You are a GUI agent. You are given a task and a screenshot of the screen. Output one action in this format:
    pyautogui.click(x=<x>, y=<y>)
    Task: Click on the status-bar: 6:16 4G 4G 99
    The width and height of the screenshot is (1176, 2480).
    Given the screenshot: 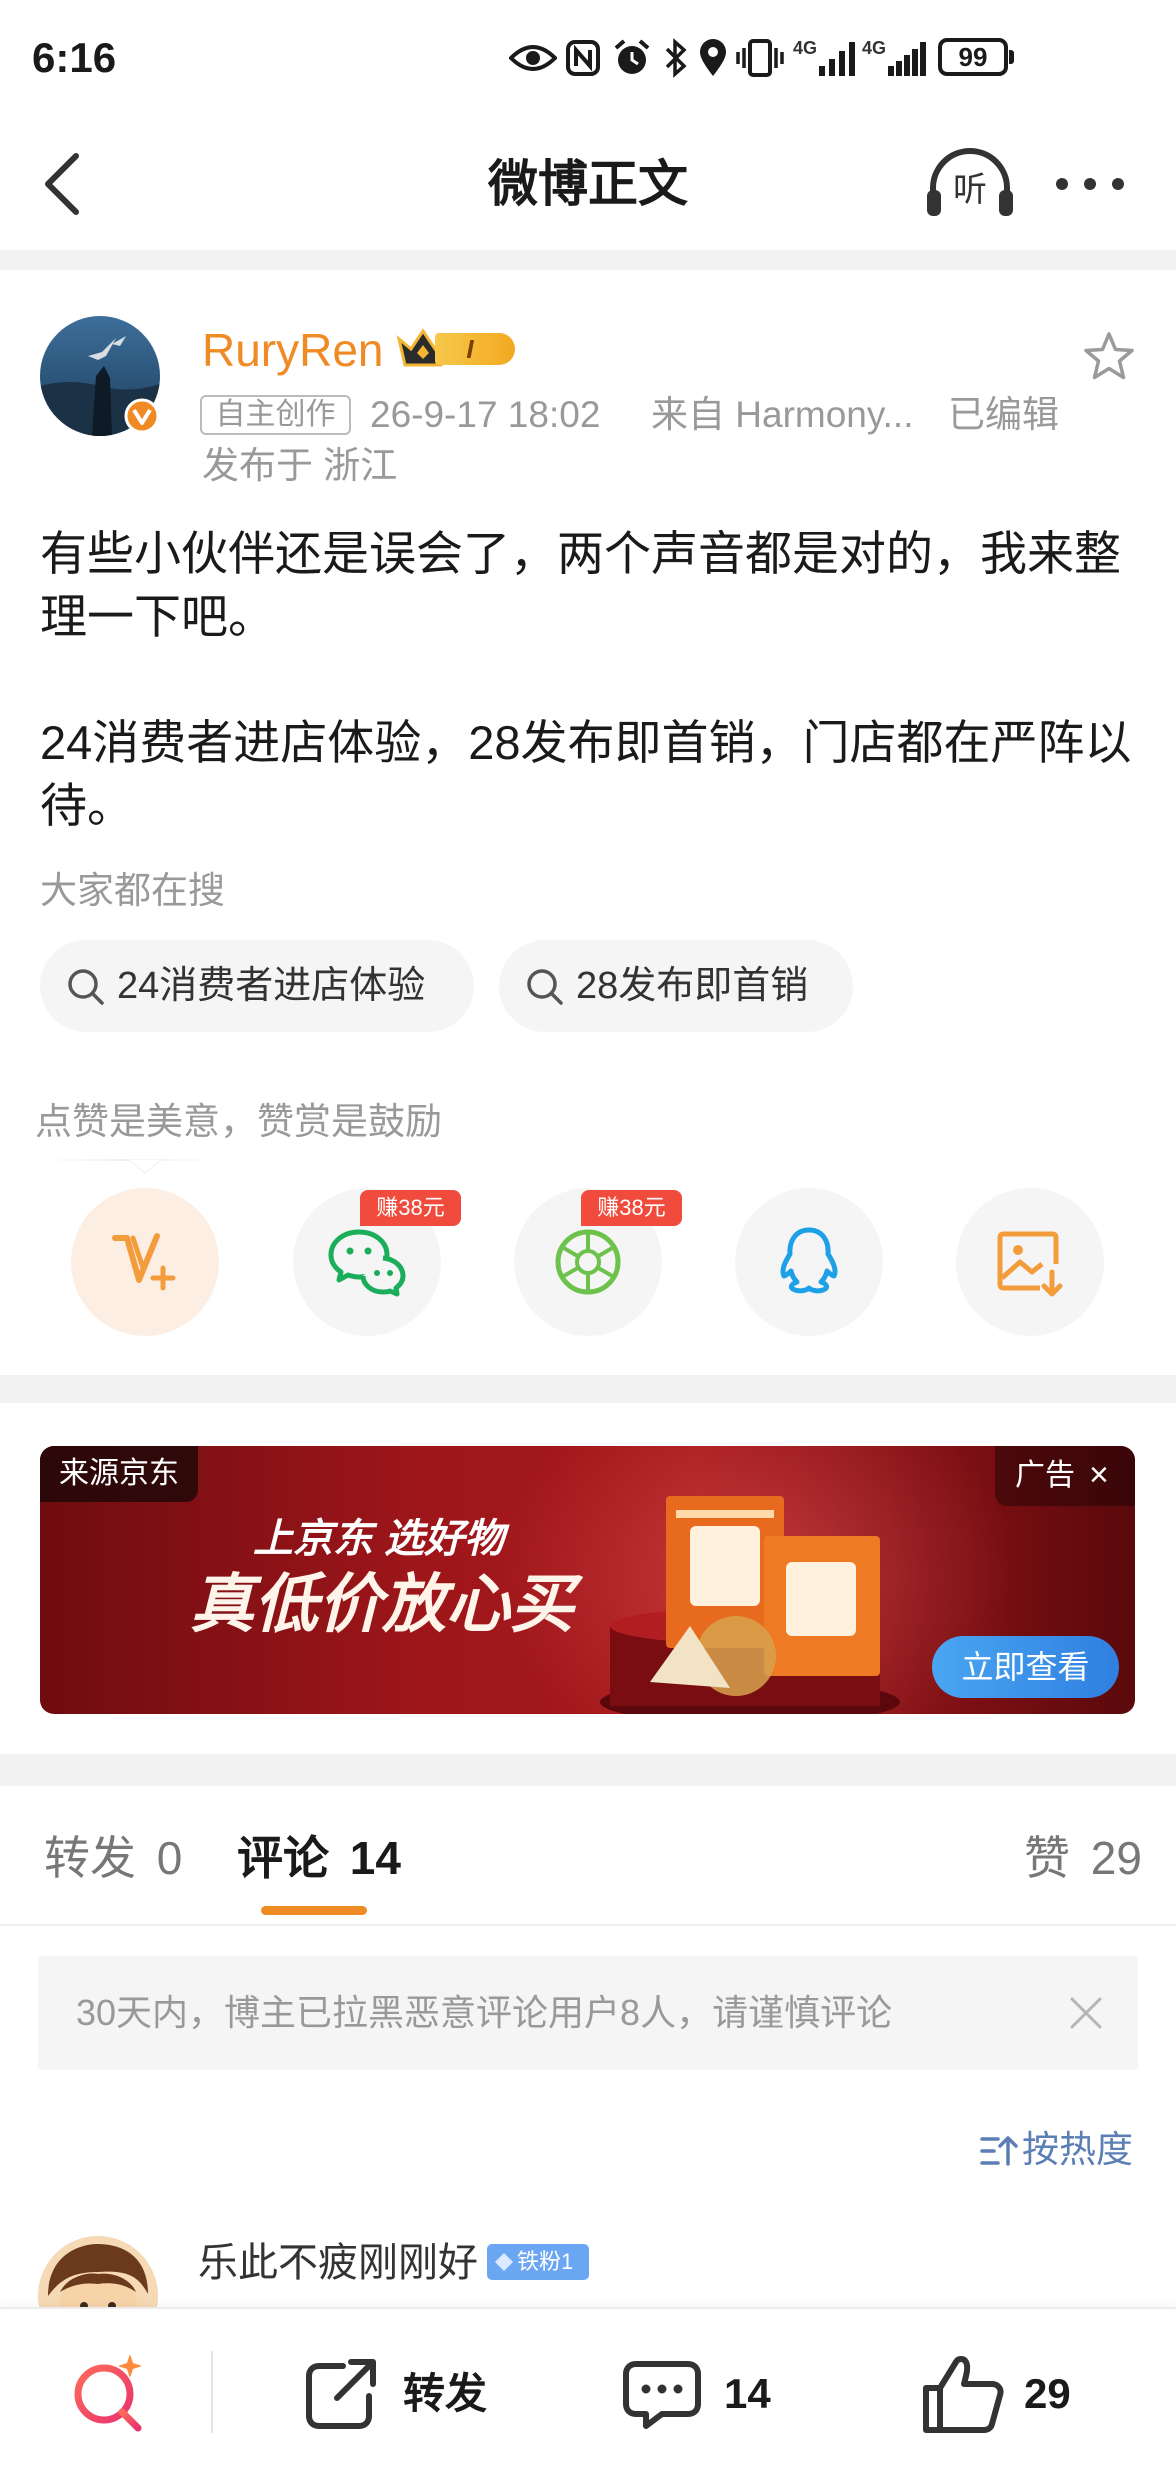 What is the action you would take?
    pyautogui.click(x=588, y=55)
    